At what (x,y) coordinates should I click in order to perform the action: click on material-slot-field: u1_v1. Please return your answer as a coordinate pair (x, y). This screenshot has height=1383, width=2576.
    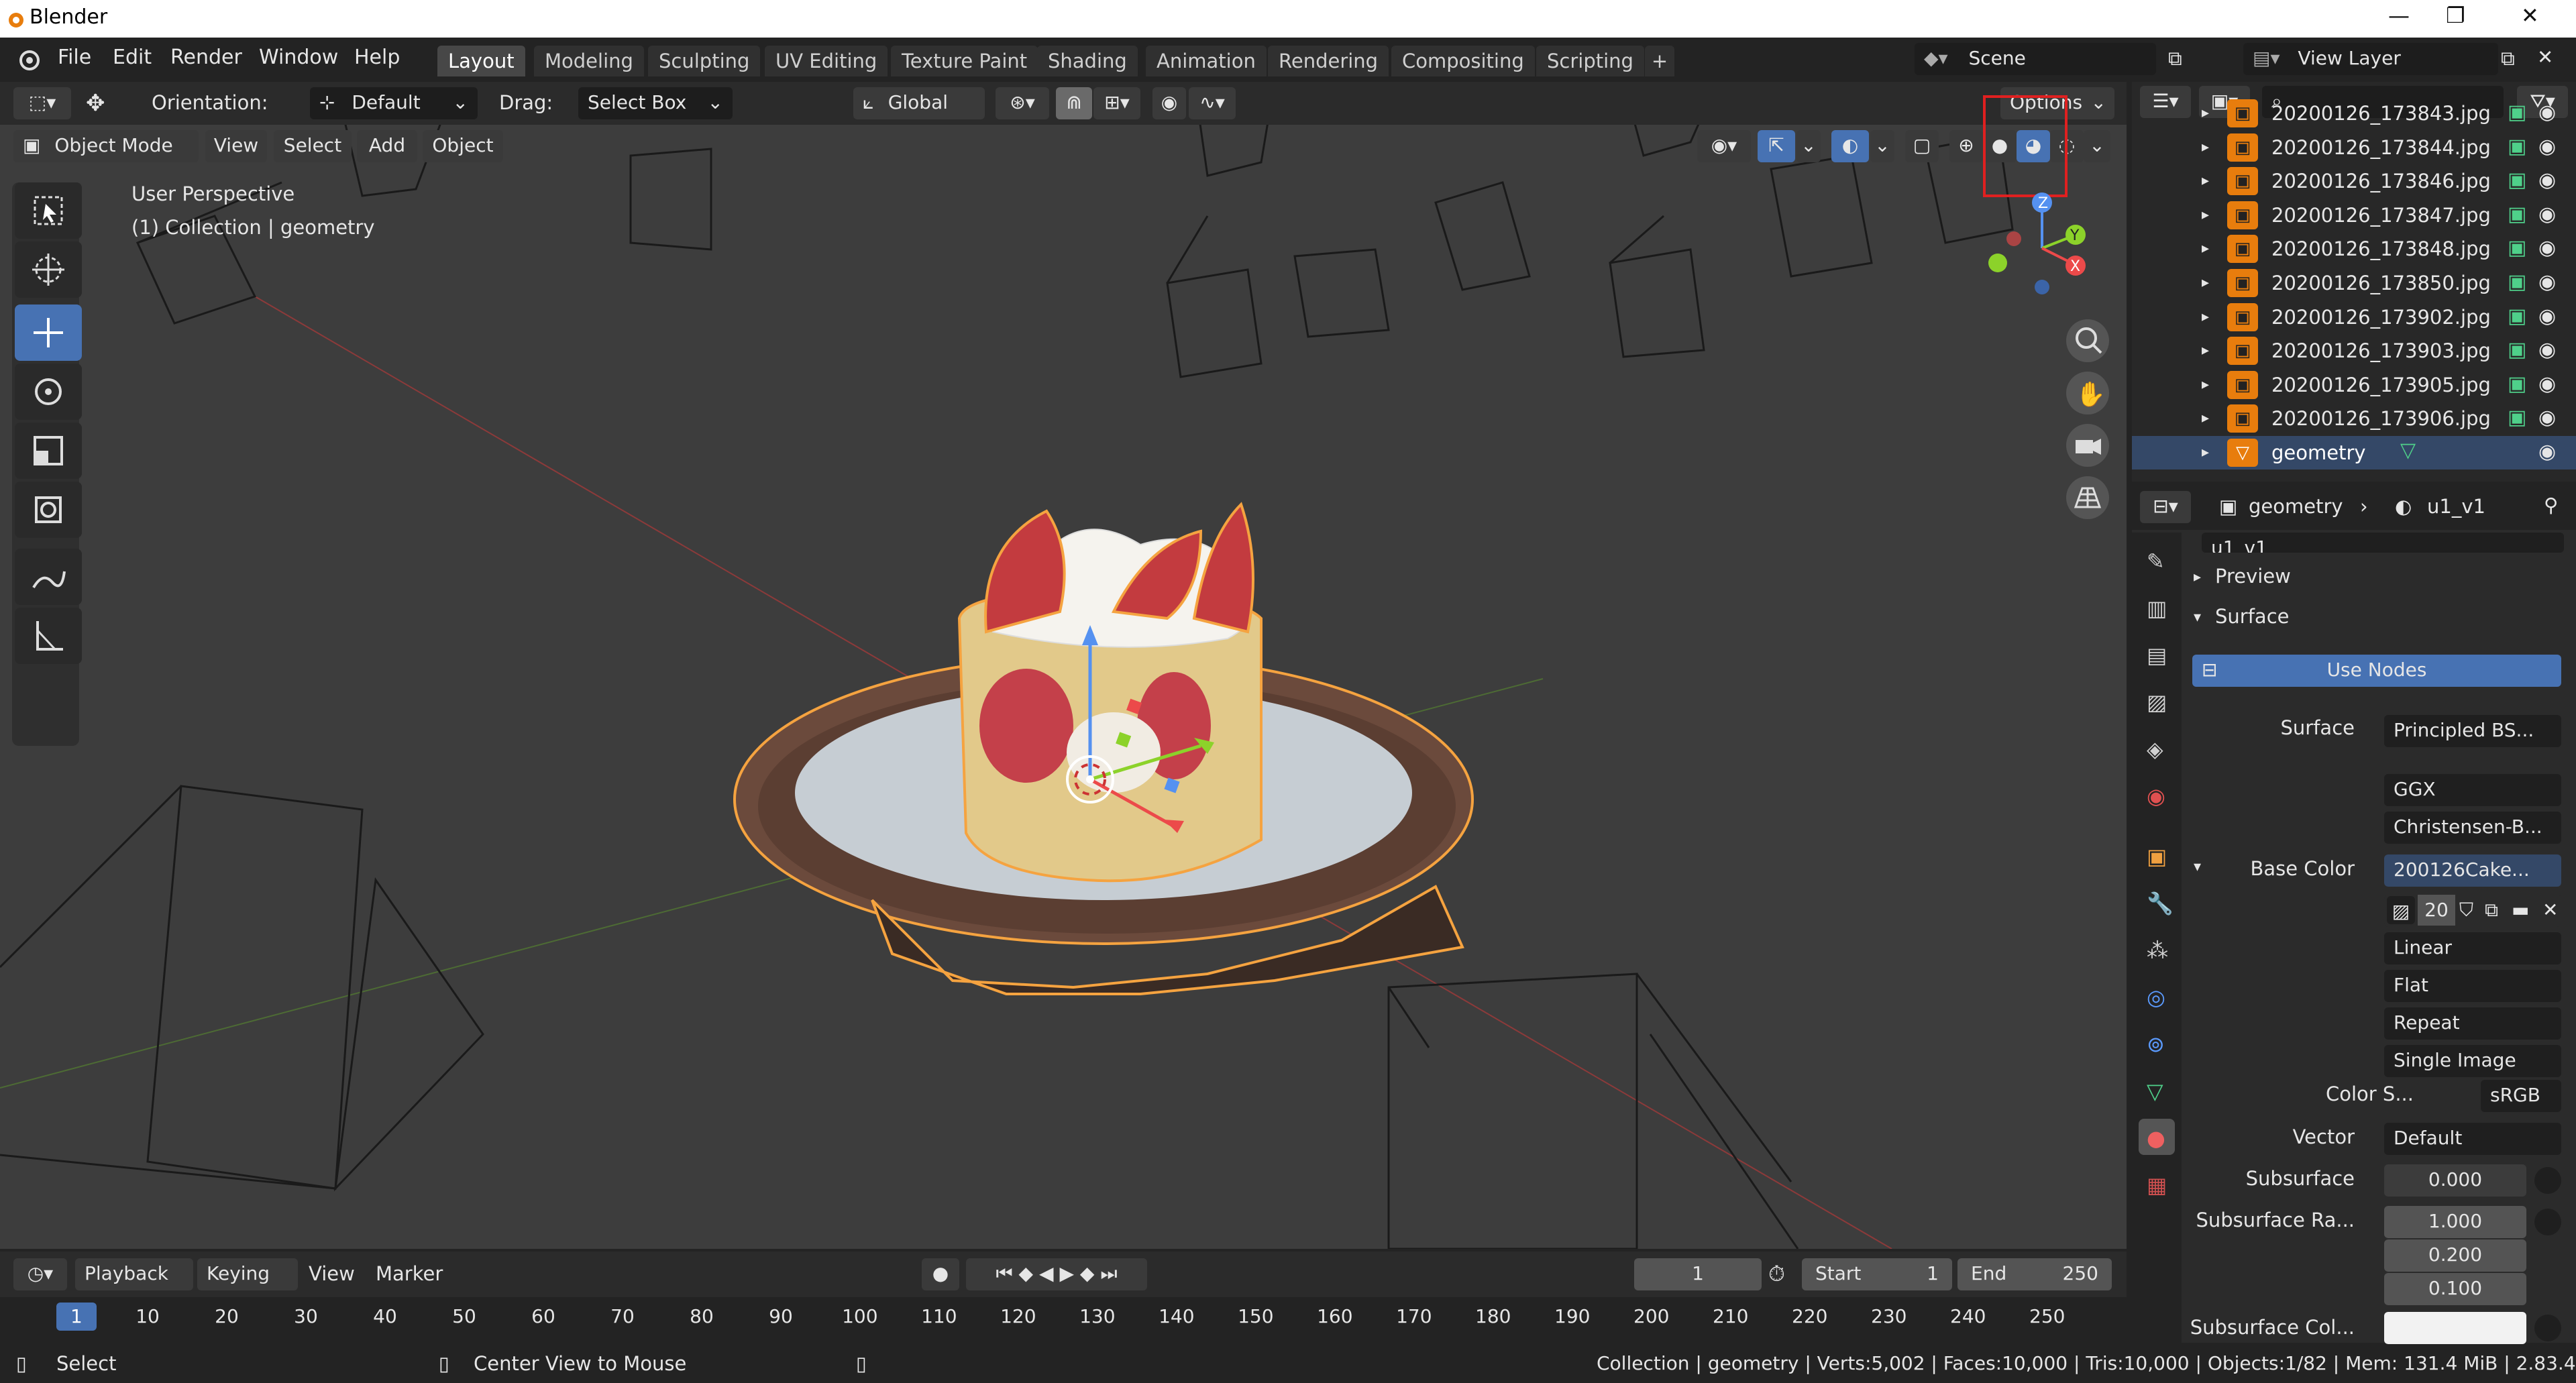
    Looking at the image, I should click on (2383, 543).